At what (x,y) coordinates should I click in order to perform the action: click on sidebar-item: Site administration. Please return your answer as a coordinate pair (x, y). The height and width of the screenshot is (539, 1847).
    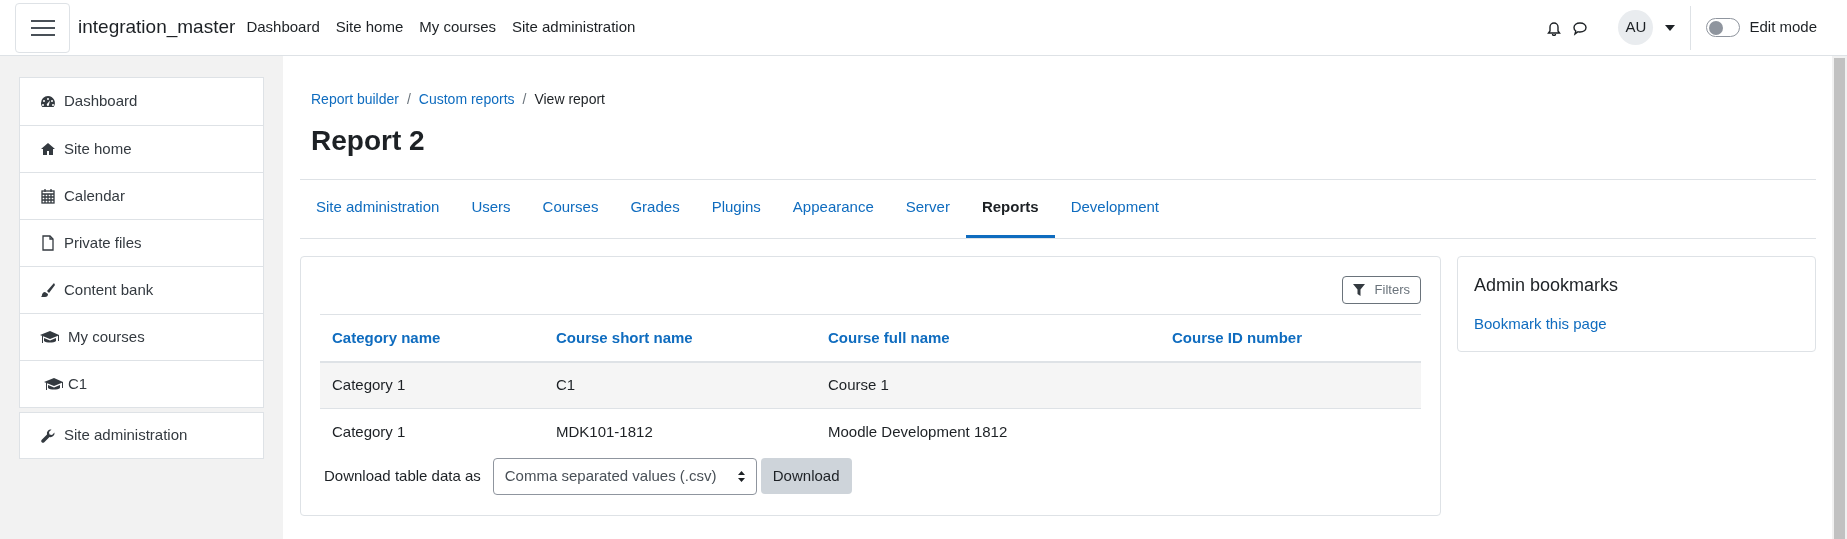
    Looking at the image, I should click on (141, 435).